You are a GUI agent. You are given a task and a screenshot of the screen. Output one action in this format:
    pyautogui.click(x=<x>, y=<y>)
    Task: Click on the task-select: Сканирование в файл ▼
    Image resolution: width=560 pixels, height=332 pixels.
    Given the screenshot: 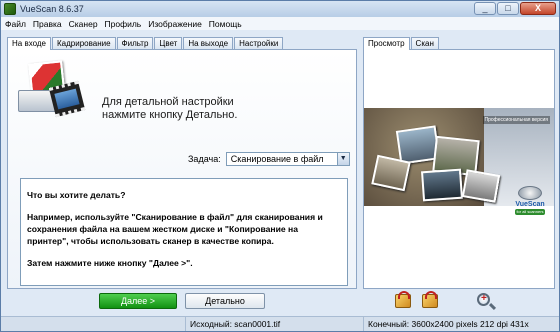 What is the action you would take?
    pyautogui.click(x=287, y=159)
    